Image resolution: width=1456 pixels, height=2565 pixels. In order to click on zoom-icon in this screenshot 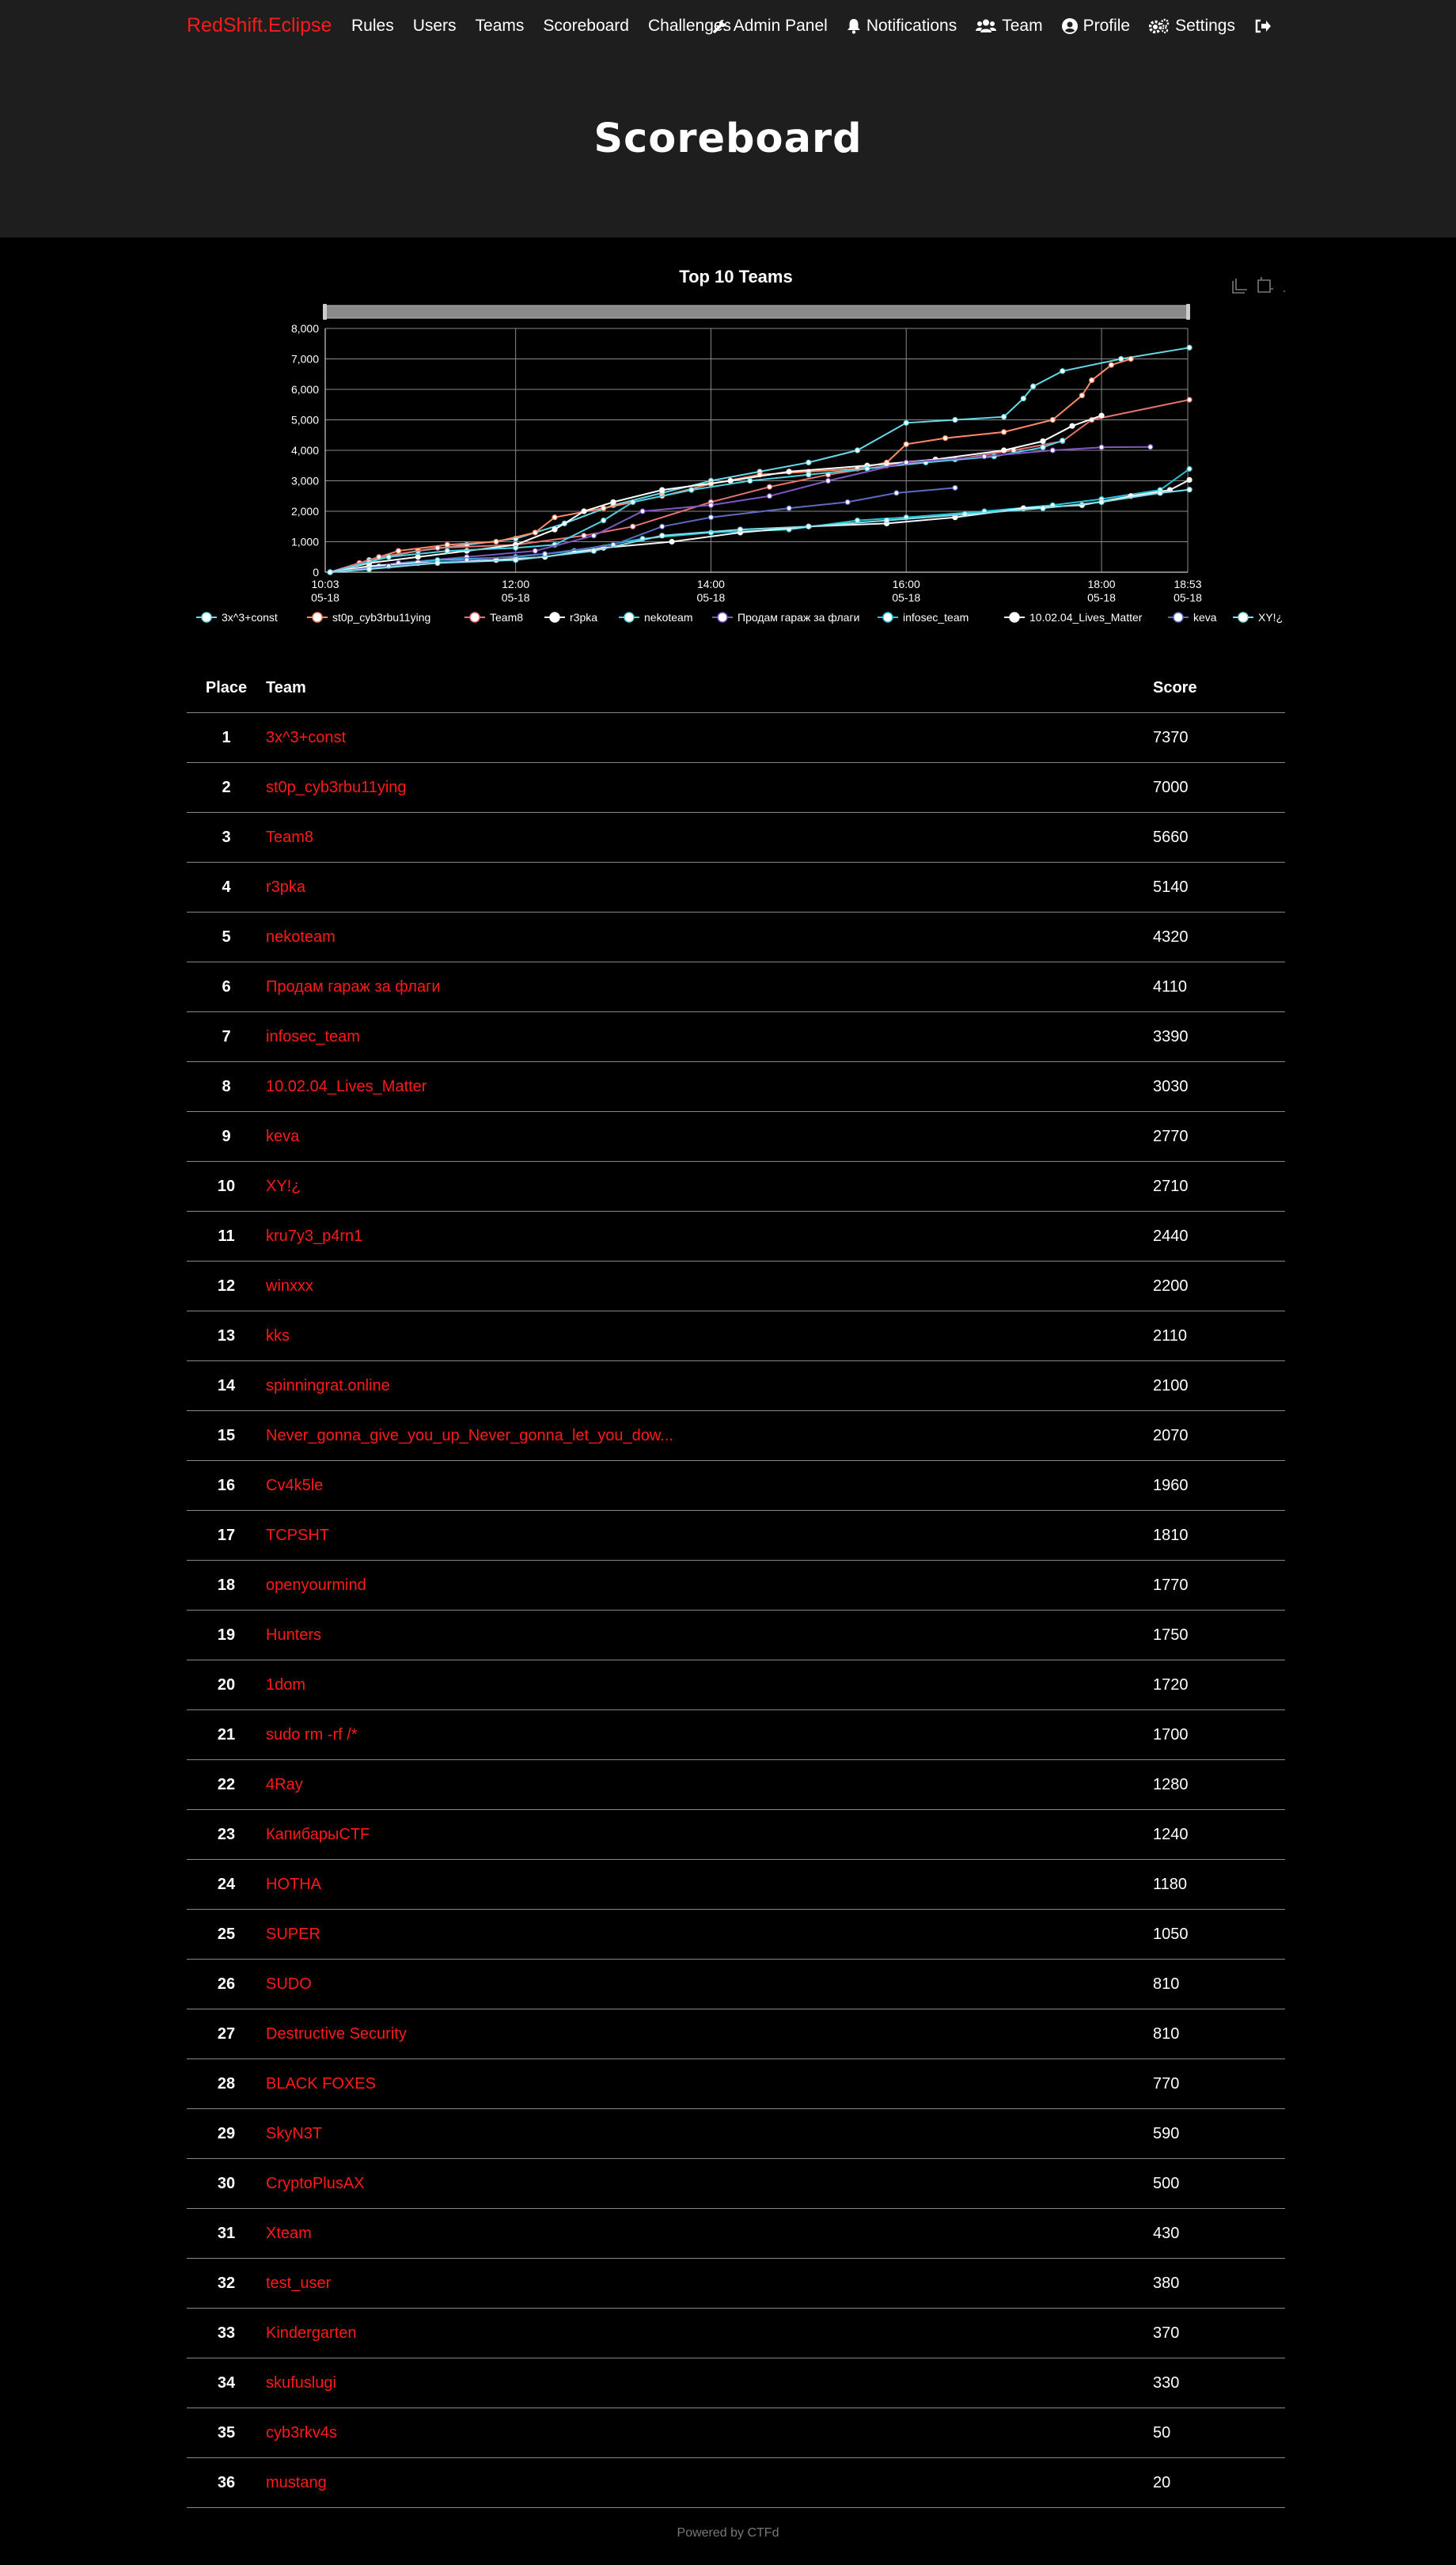, I will do `click(1239, 286)`.